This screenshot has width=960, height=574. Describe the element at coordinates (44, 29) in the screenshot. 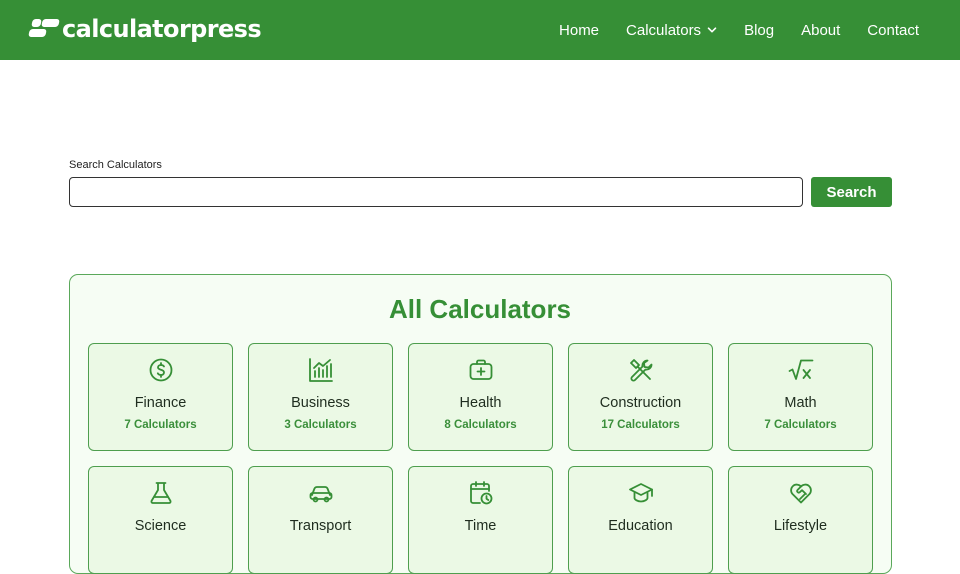

I see `logo-mark-icon` at that location.